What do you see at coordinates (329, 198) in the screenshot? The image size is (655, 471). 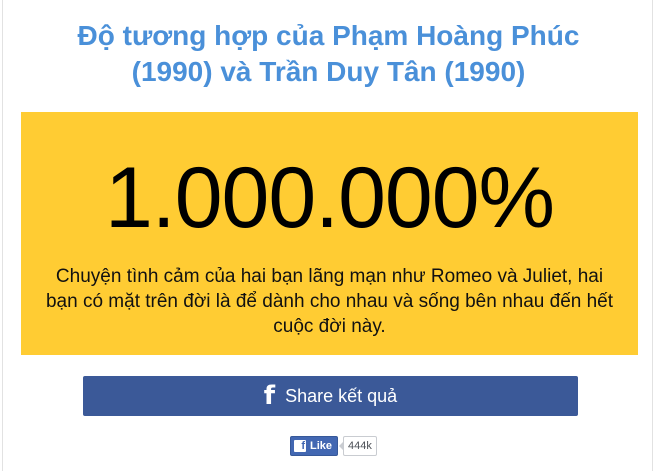 I see `compatibility-percent: 1.000.000%` at bounding box center [329, 198].